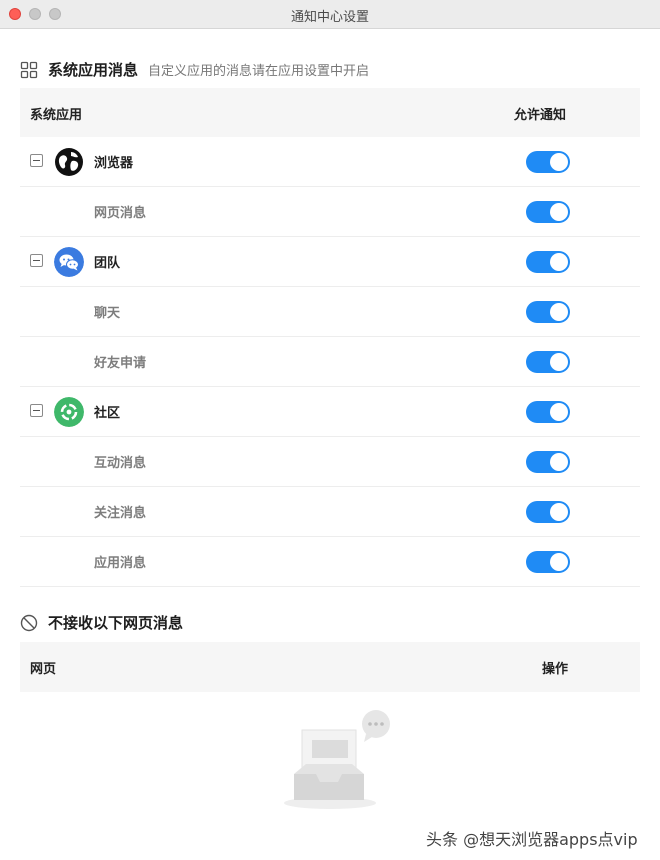  I want to click on sub-label-interaction-messages: 互动消息, so click(120, 463).